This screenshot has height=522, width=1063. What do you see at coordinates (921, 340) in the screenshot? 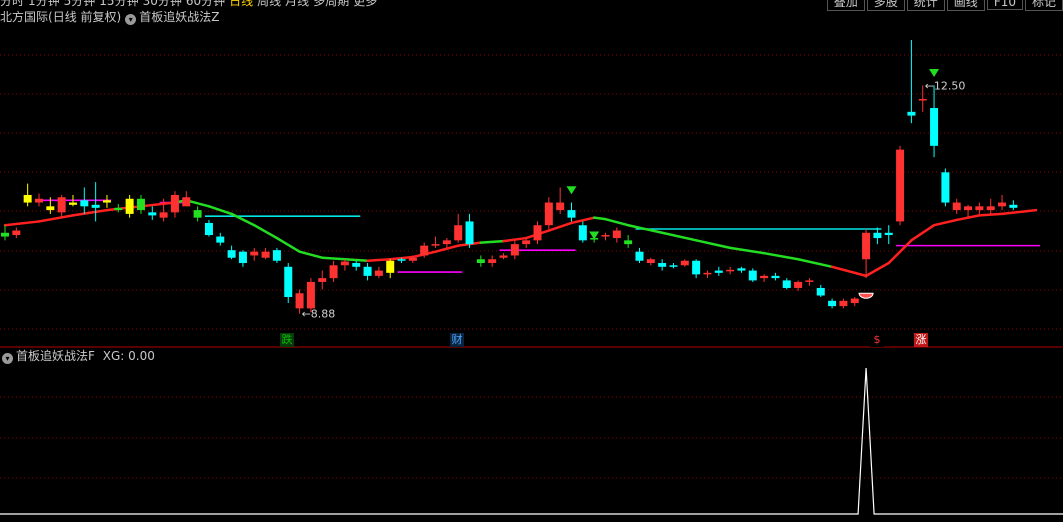
I see `signal-marker: 涨` at bounding box center [921, 340].